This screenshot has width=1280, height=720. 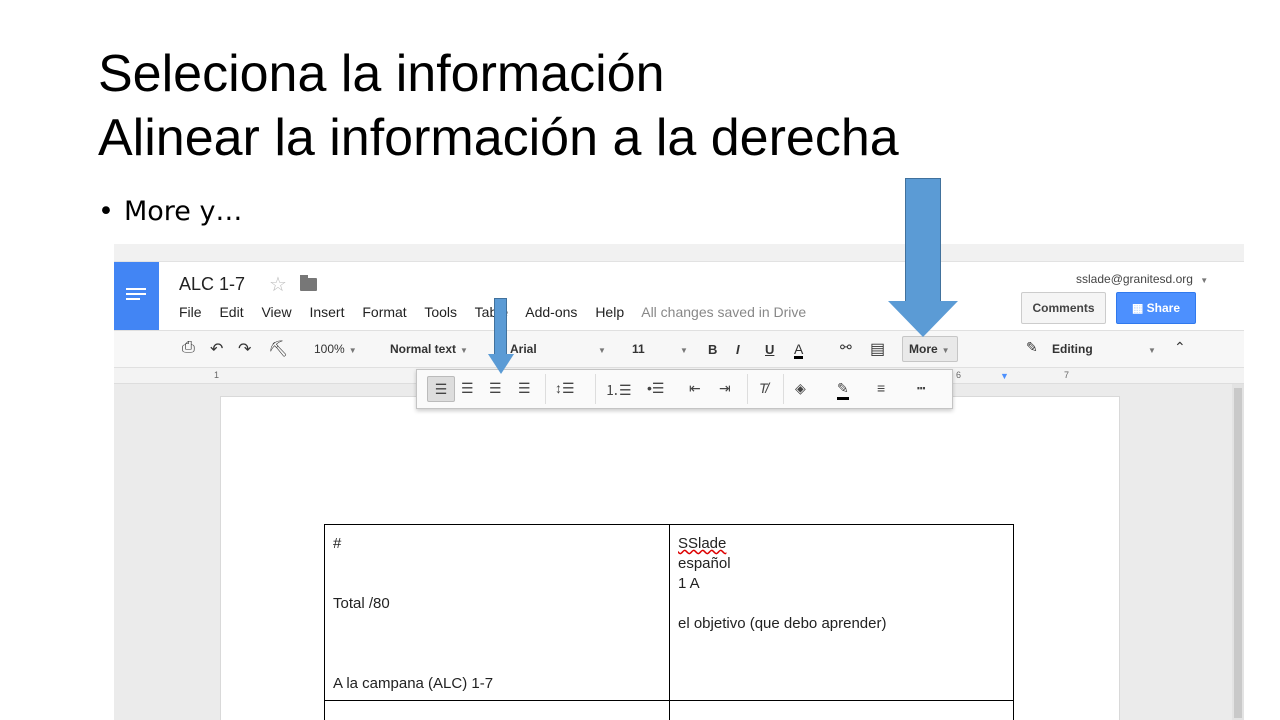 I want to click on text-color-button: A, so click(x=799, y=350).